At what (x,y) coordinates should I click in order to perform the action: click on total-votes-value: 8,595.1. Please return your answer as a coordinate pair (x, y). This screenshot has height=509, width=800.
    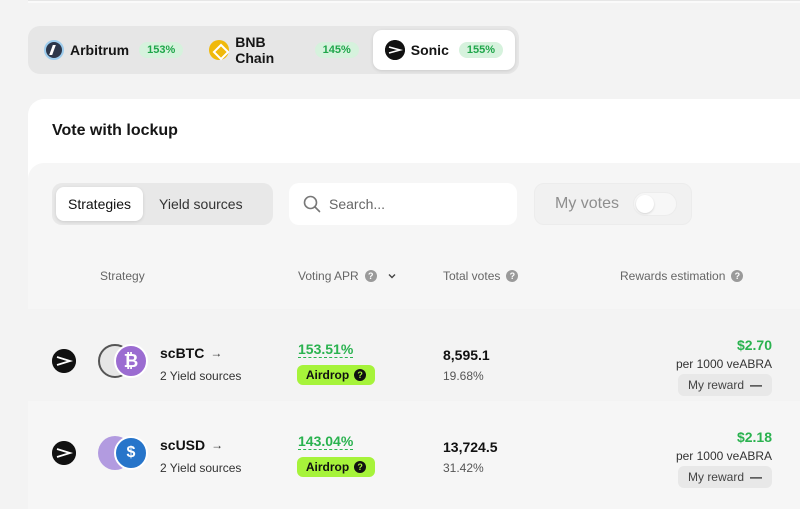
    Looking at the image, I should click on (466, 355).